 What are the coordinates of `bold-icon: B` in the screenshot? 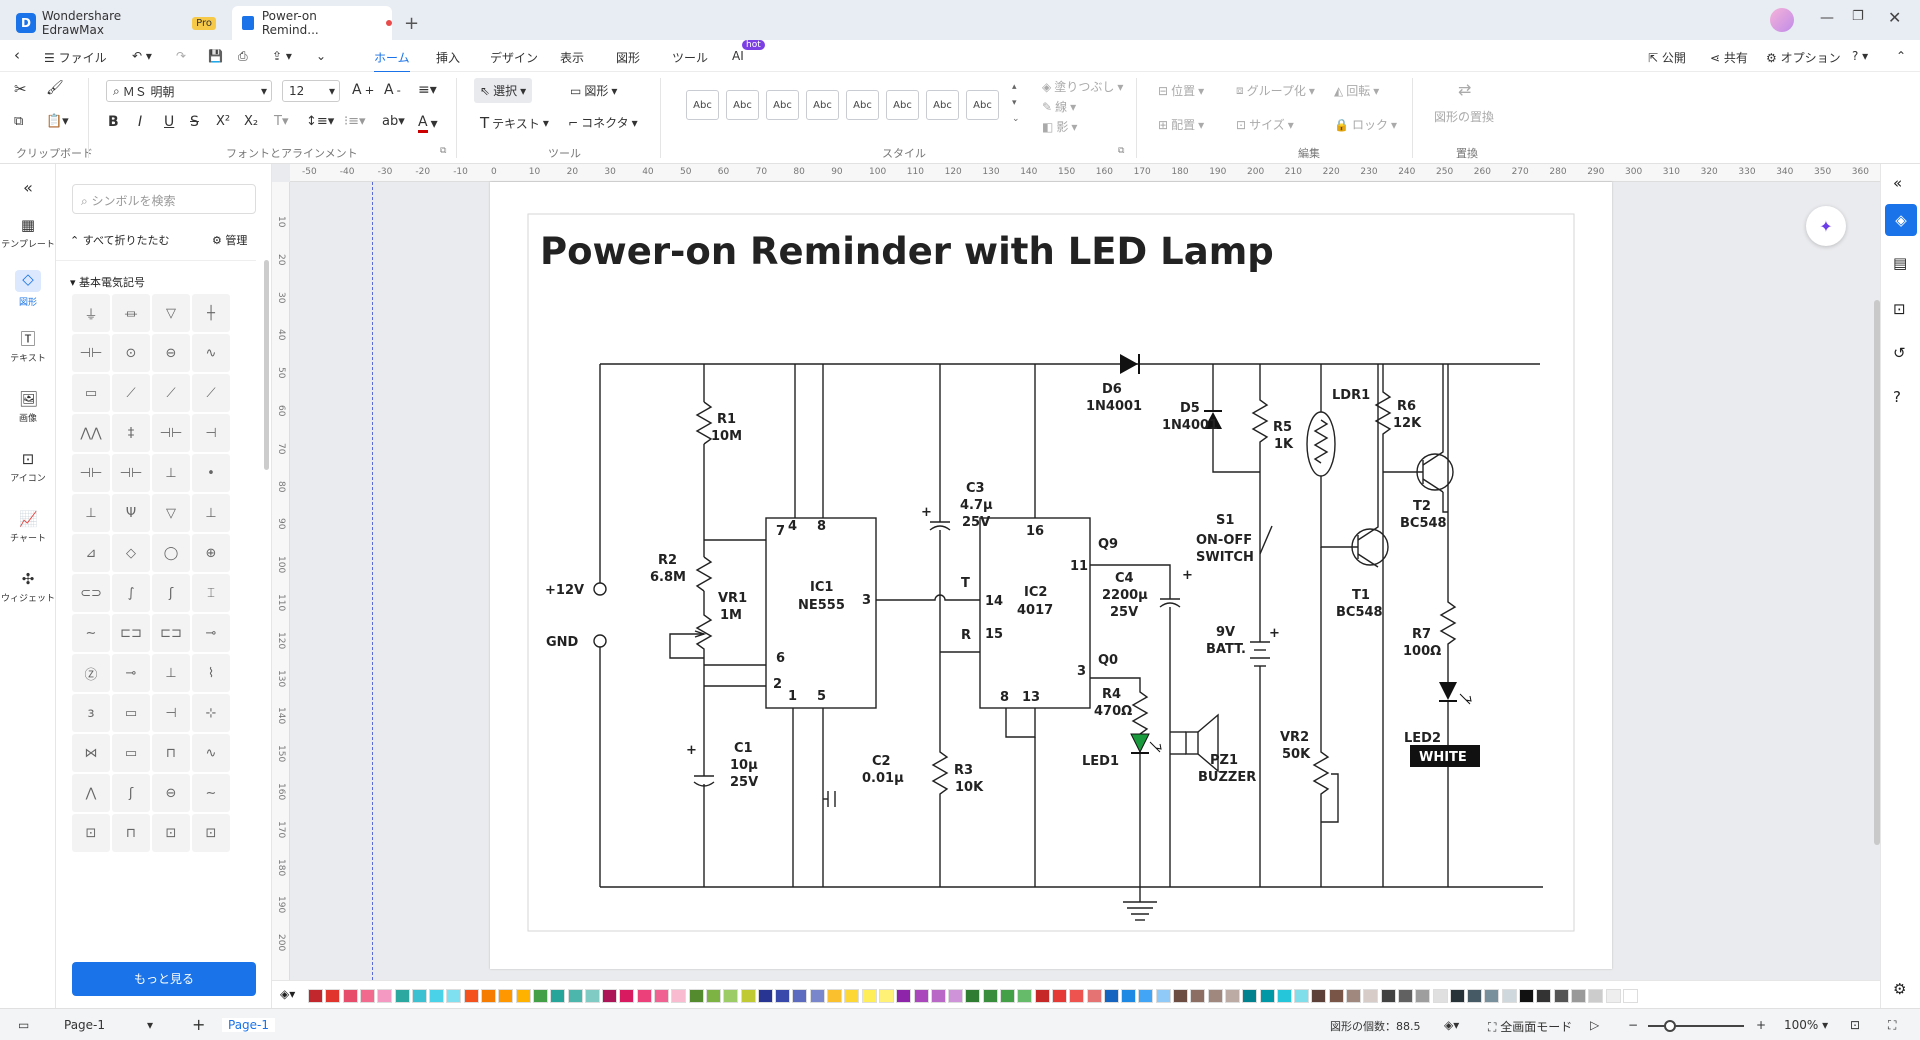 It's located at (113, 122).